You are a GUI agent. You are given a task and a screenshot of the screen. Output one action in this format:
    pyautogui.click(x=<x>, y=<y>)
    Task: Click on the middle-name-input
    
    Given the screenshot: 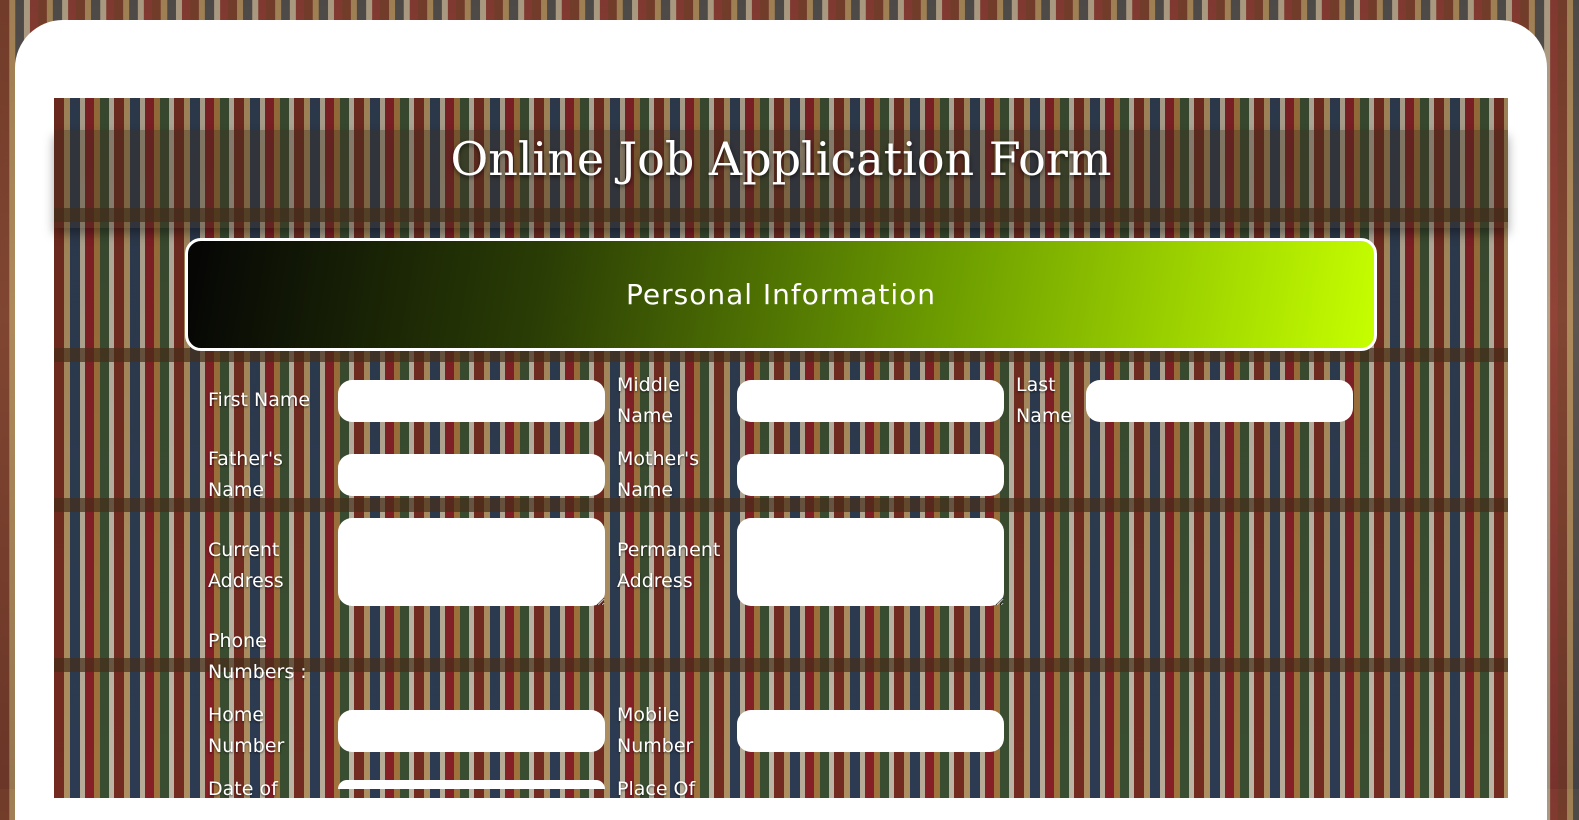 What is the action you would take?
    pyautogui.click(x=870, y=401)
    